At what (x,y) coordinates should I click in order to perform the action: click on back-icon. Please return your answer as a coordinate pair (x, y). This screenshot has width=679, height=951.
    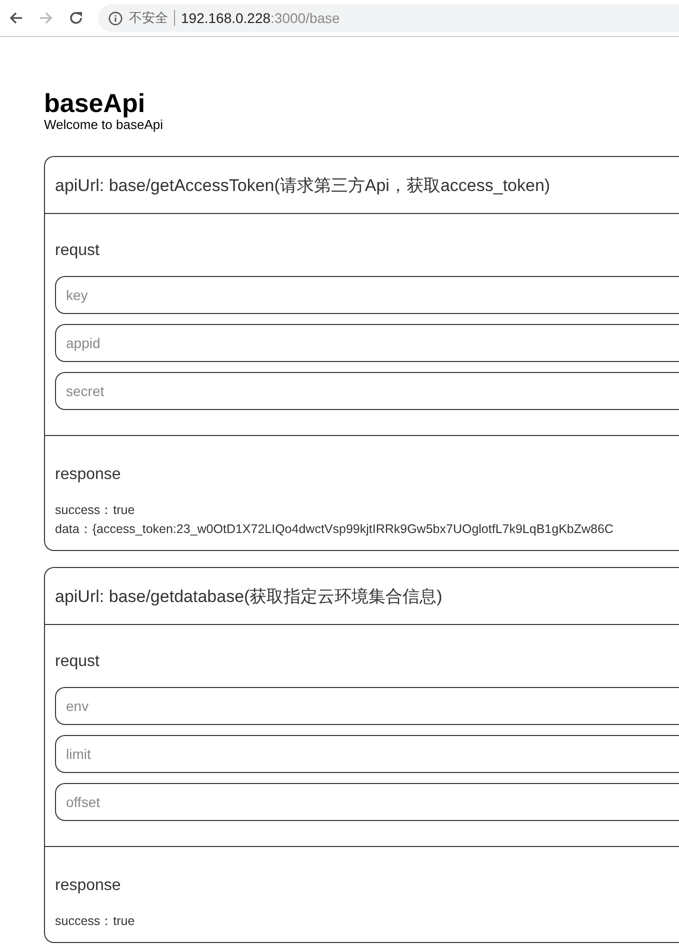
    Looking at the image, I should click on (16, 18).